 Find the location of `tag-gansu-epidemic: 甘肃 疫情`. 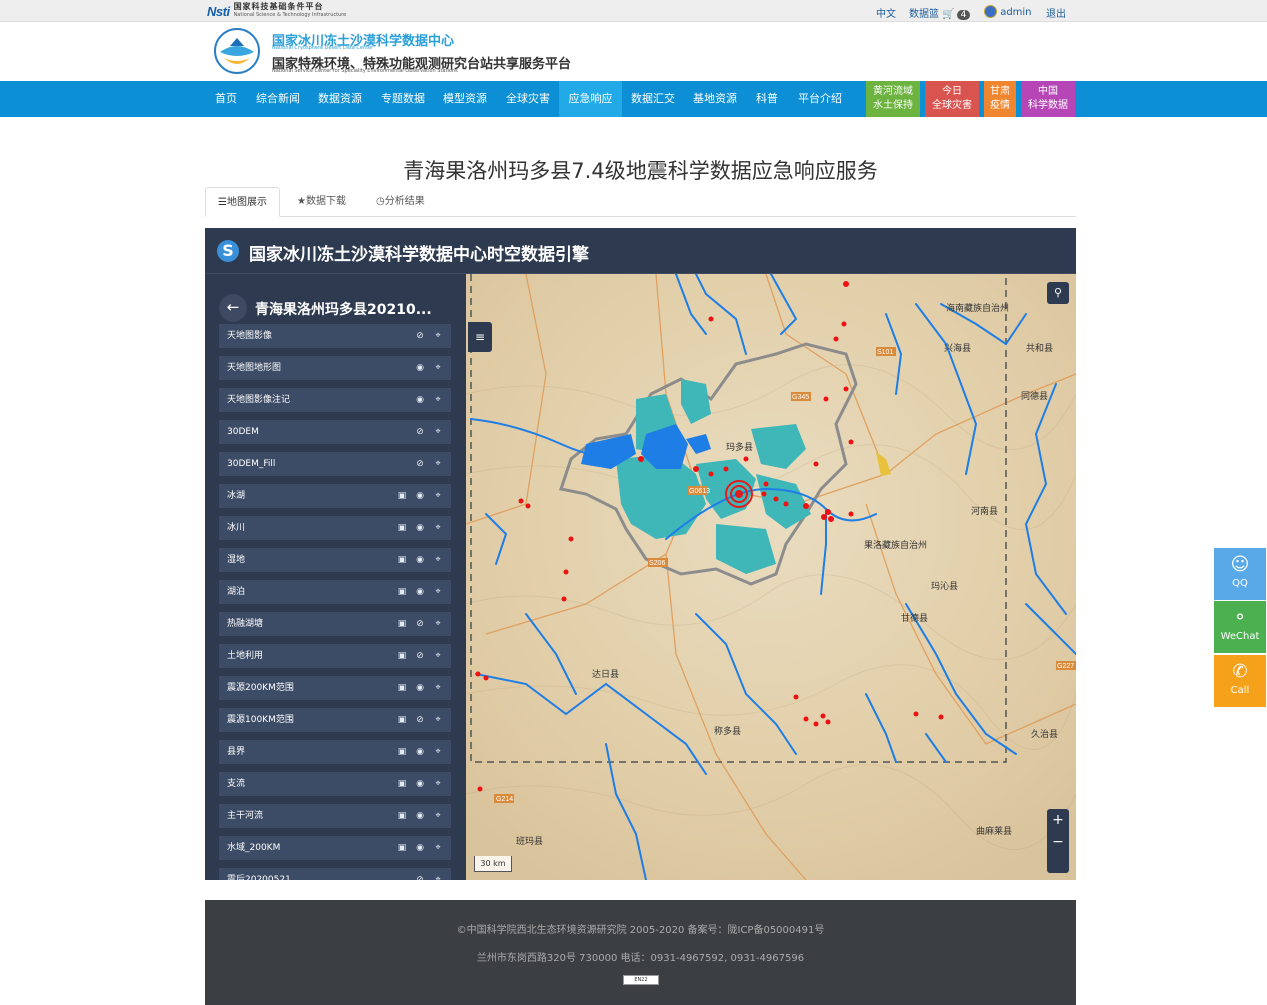

tag-gansu-epidemic: 甘肃 疫情 is located at coordinates (1000, 99).